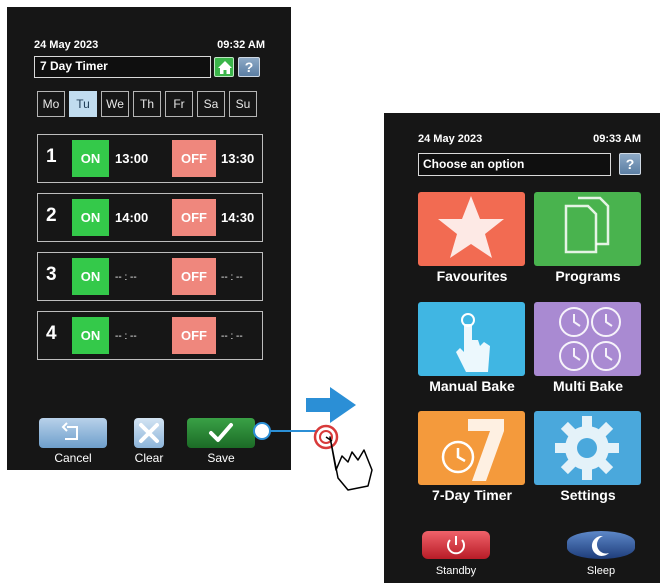 The image size is (660, 583). I want to click on help-button: ?, so click(630, 164).